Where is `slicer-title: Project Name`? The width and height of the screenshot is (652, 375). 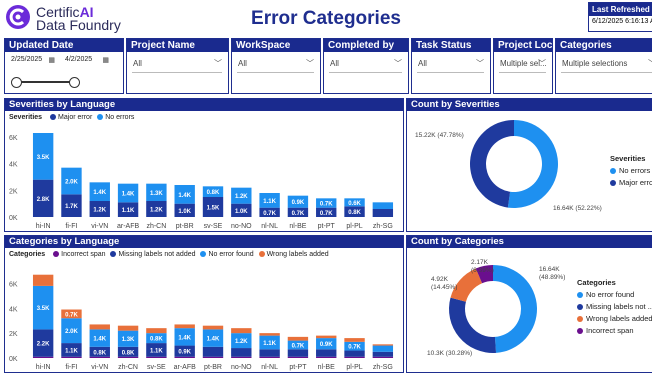
slicer-title: Project Name is located at coordinates (177, 45).